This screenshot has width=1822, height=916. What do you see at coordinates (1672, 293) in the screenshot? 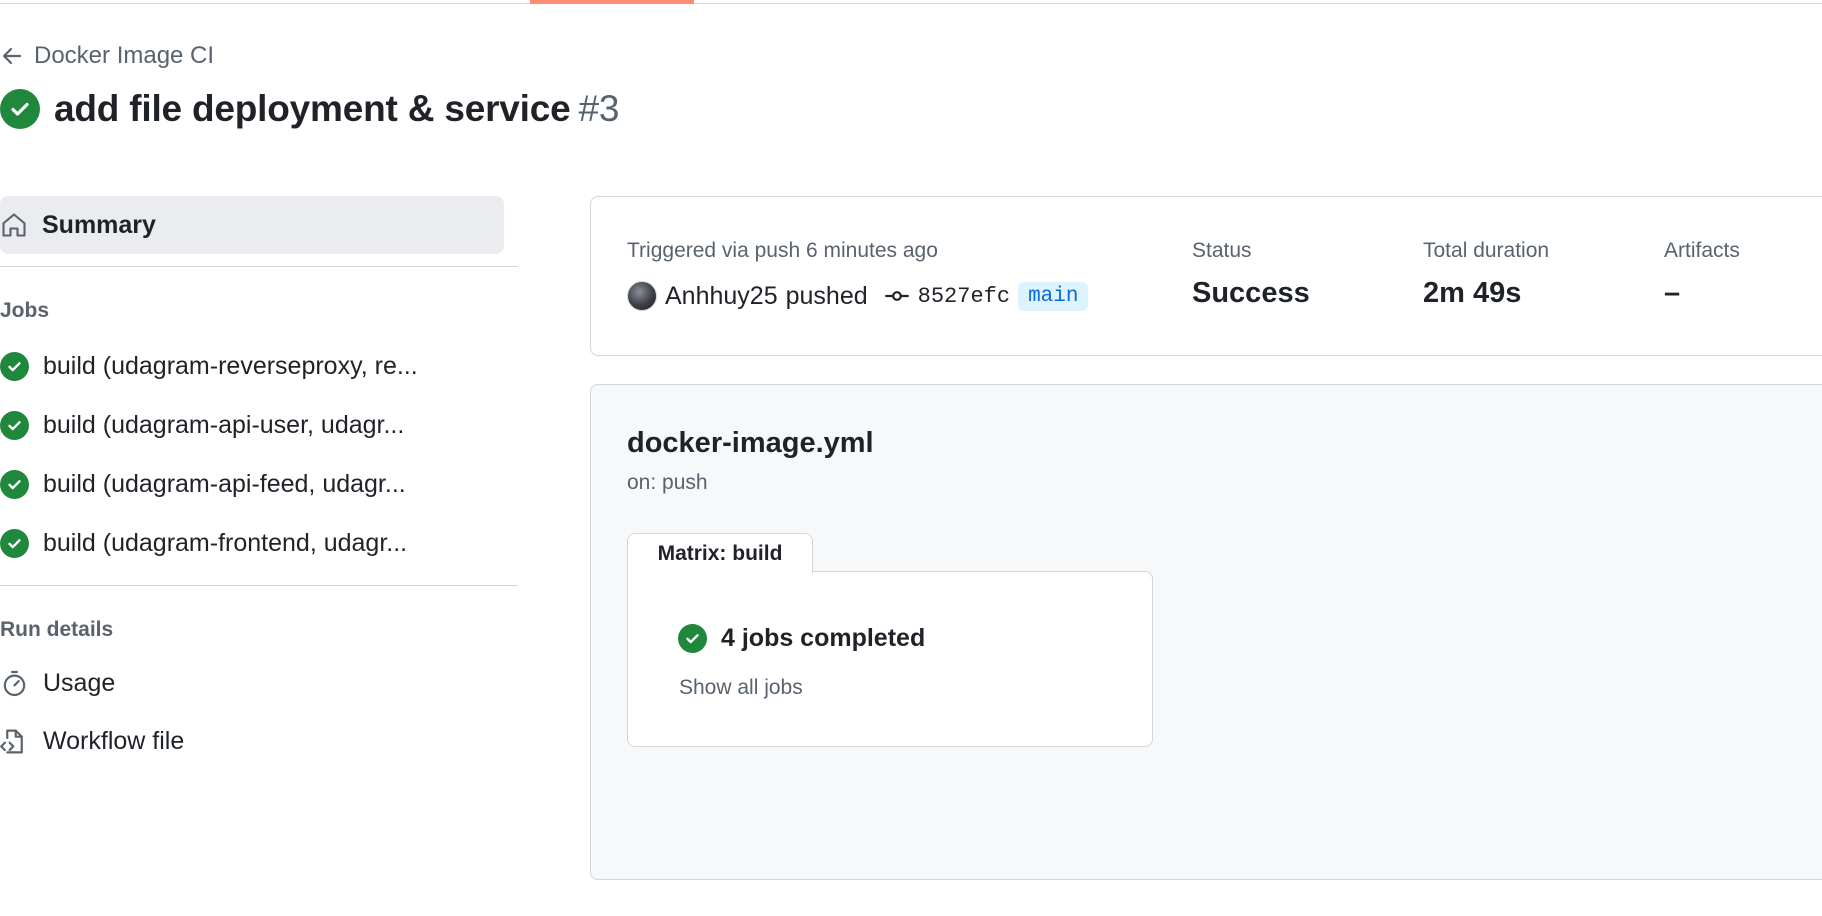
I see `artifacts-value: –` at bounding box center [1672, 293].